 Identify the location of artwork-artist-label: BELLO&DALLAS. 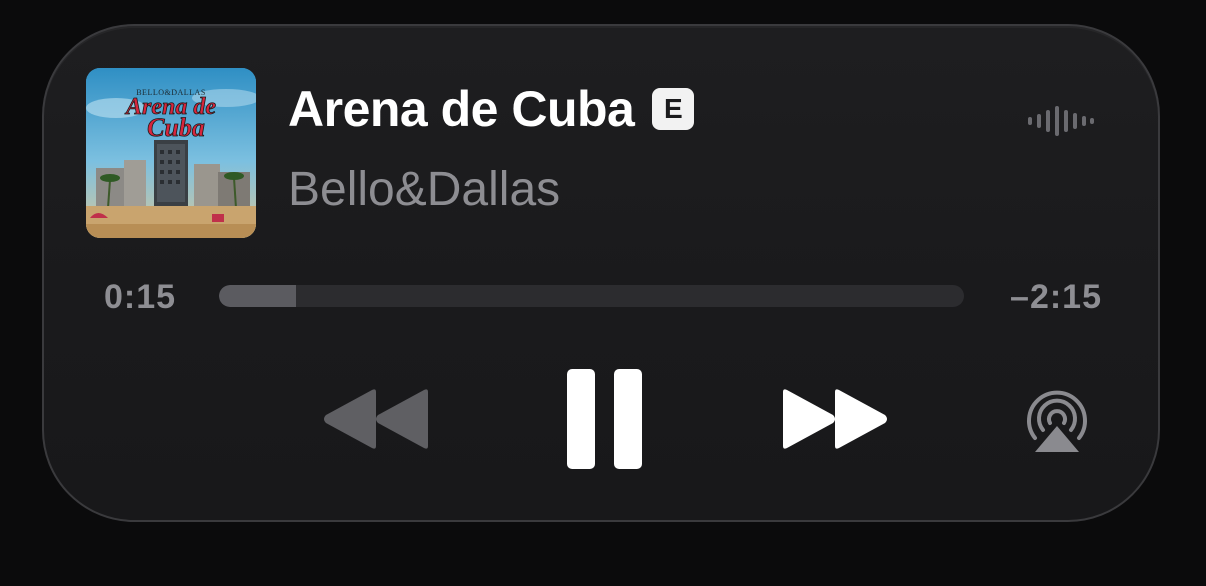
(171, 92).